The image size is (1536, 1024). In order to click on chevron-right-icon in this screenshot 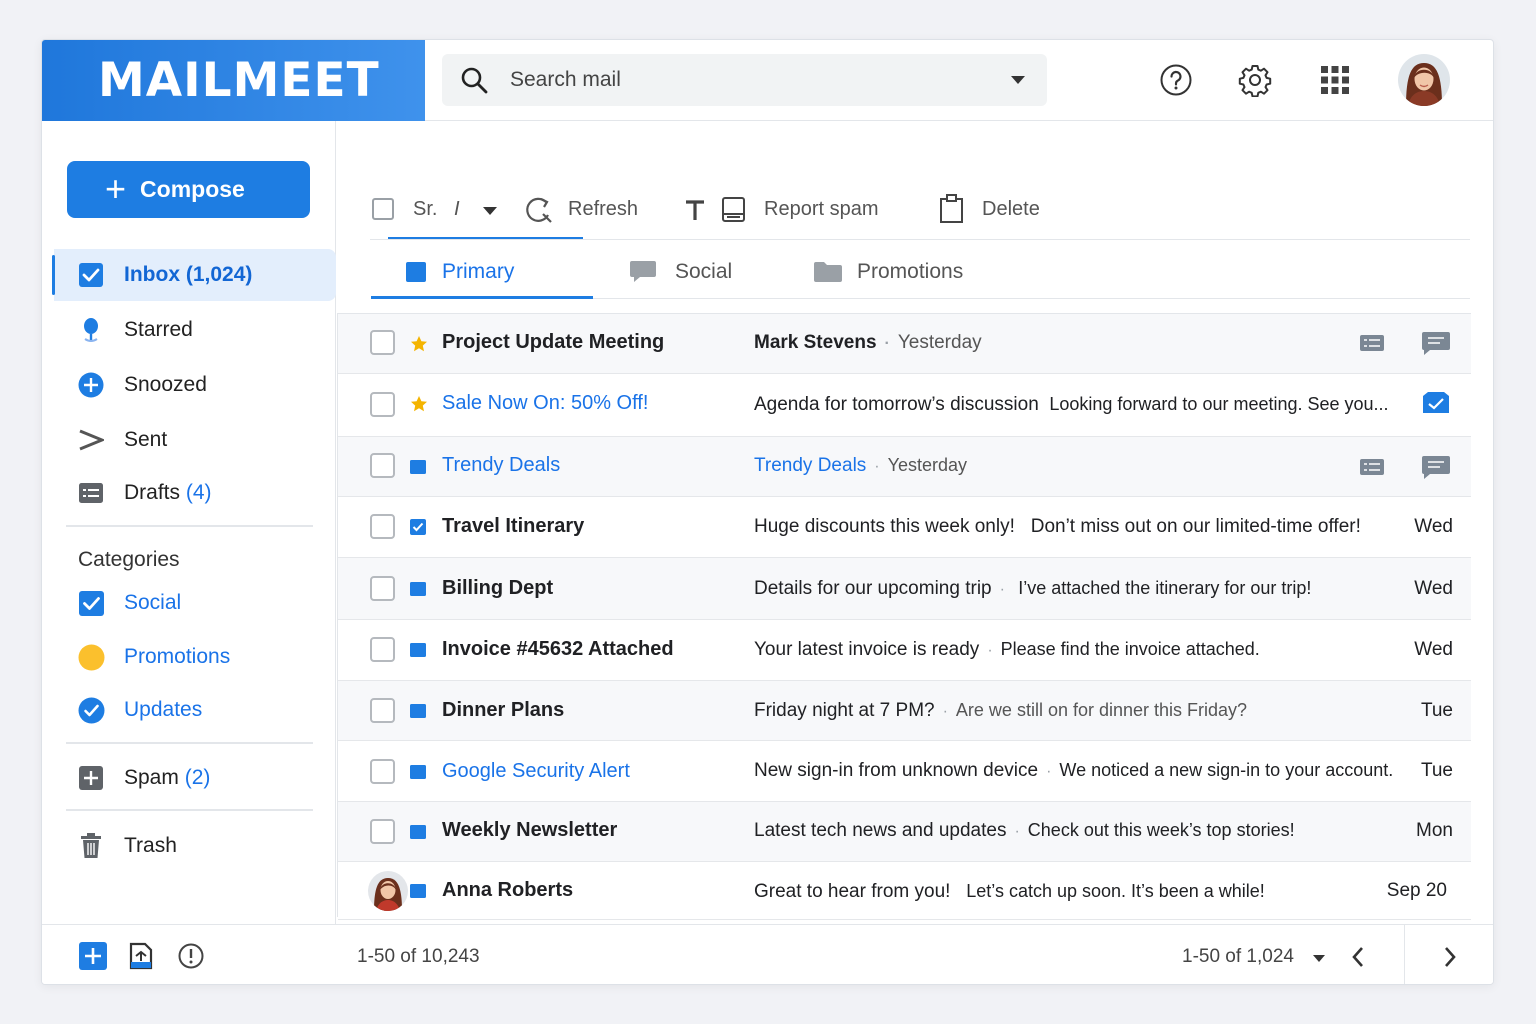, I will do `click(1450, 959)`.